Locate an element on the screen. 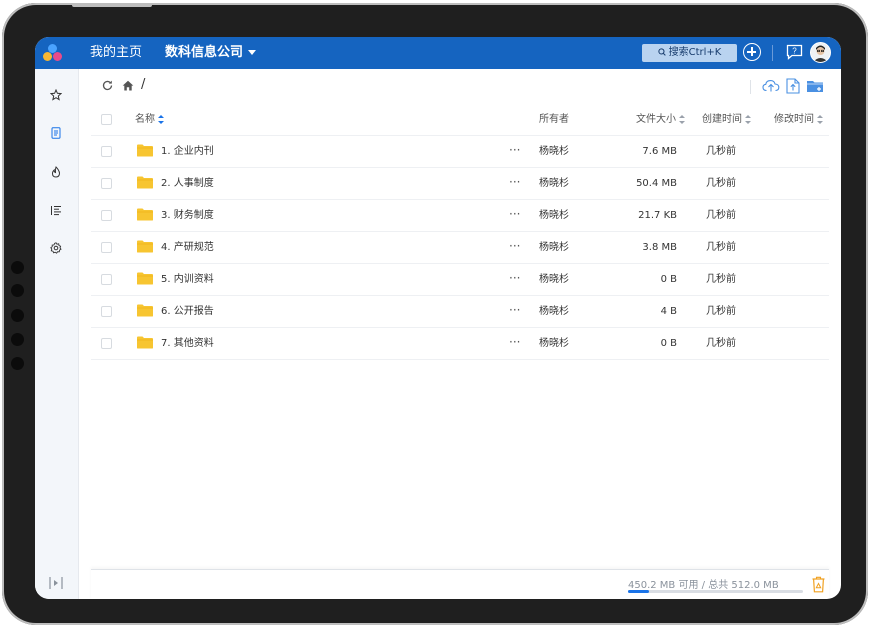 The image size is (871, 628). sidebar-item-documents is located at coordinates (56, 133).